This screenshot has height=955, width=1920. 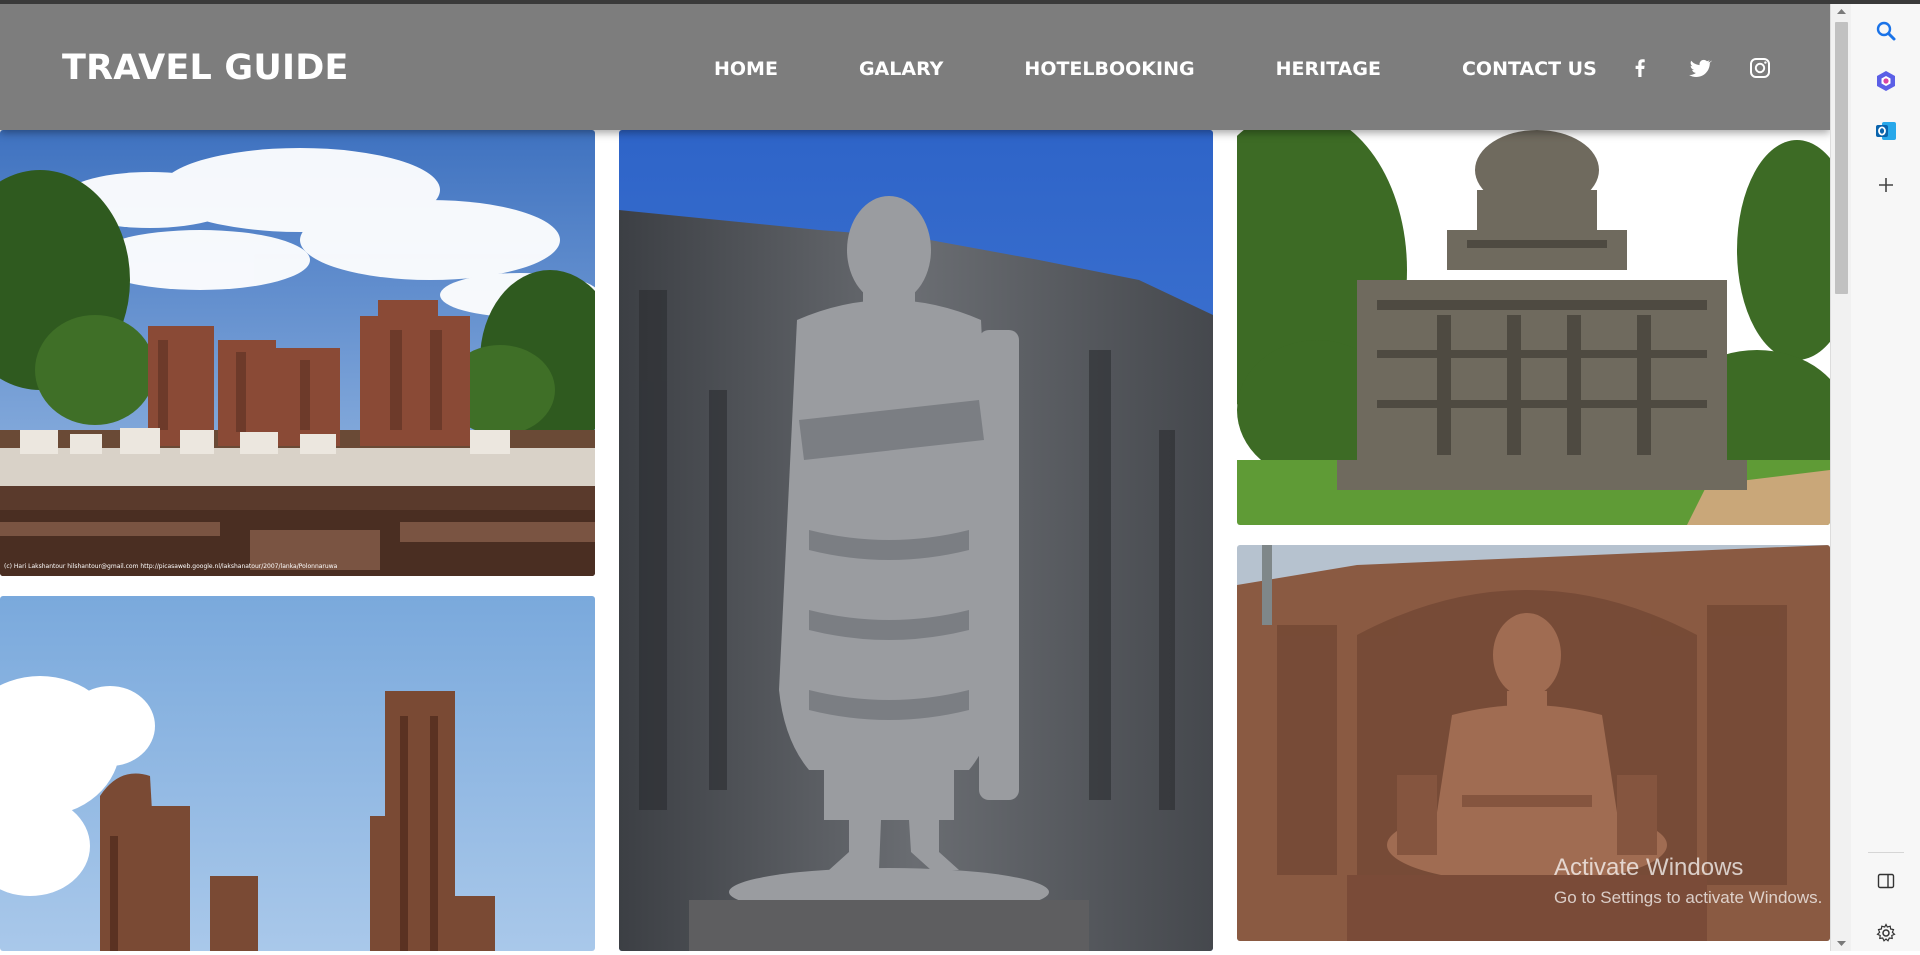 I want to click on seated-buddha-image, so click(x=1533, y=743).